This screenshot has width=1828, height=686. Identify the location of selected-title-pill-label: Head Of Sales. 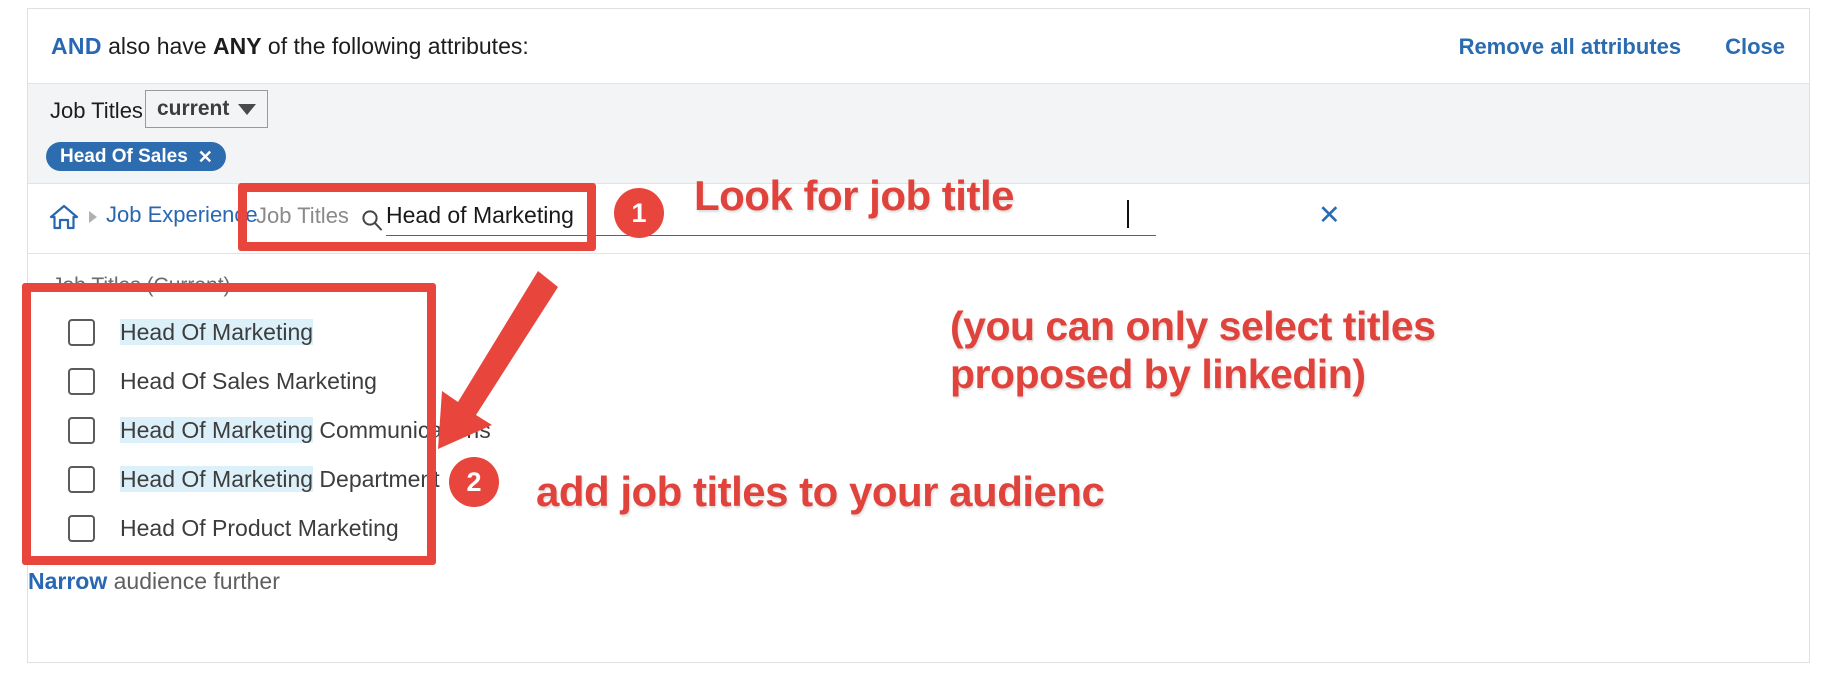
(124, 156).